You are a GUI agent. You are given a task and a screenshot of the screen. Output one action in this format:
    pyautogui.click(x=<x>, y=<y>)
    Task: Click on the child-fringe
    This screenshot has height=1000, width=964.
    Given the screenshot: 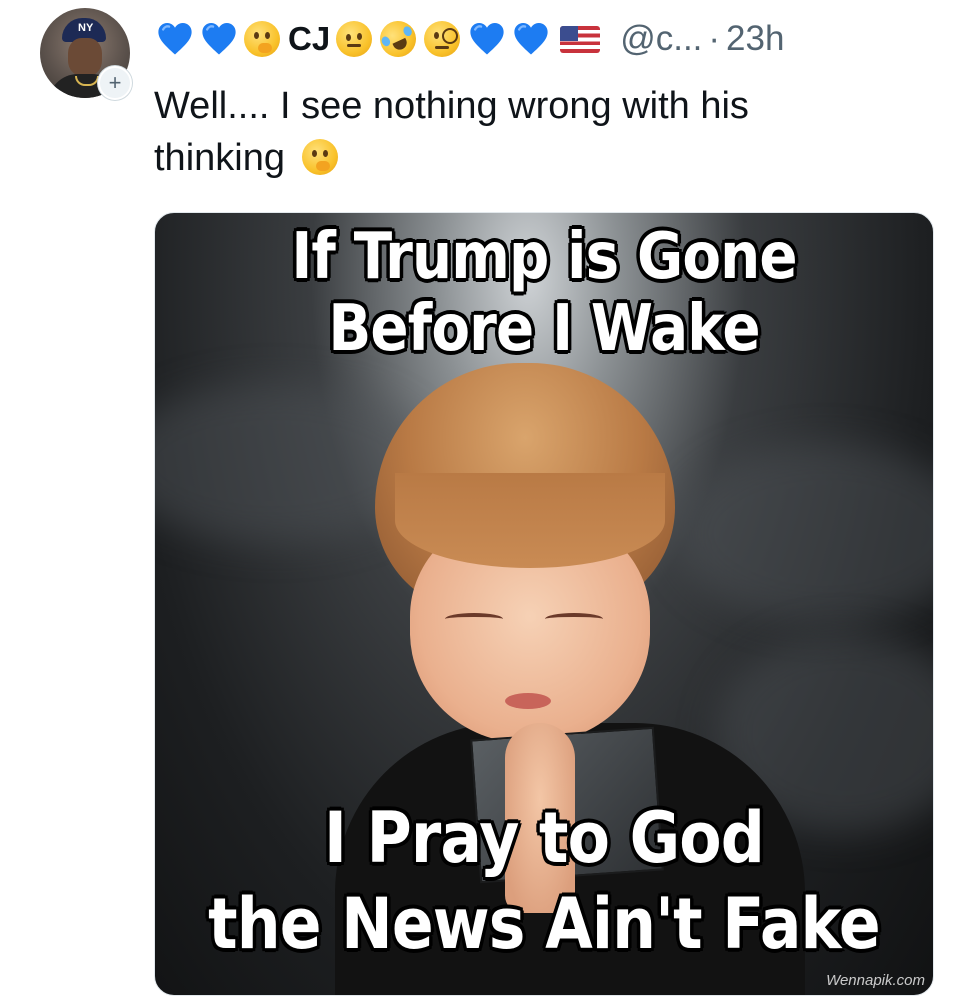 What is the action you would take?
    pyautogui.click(x=530, y=520)
    